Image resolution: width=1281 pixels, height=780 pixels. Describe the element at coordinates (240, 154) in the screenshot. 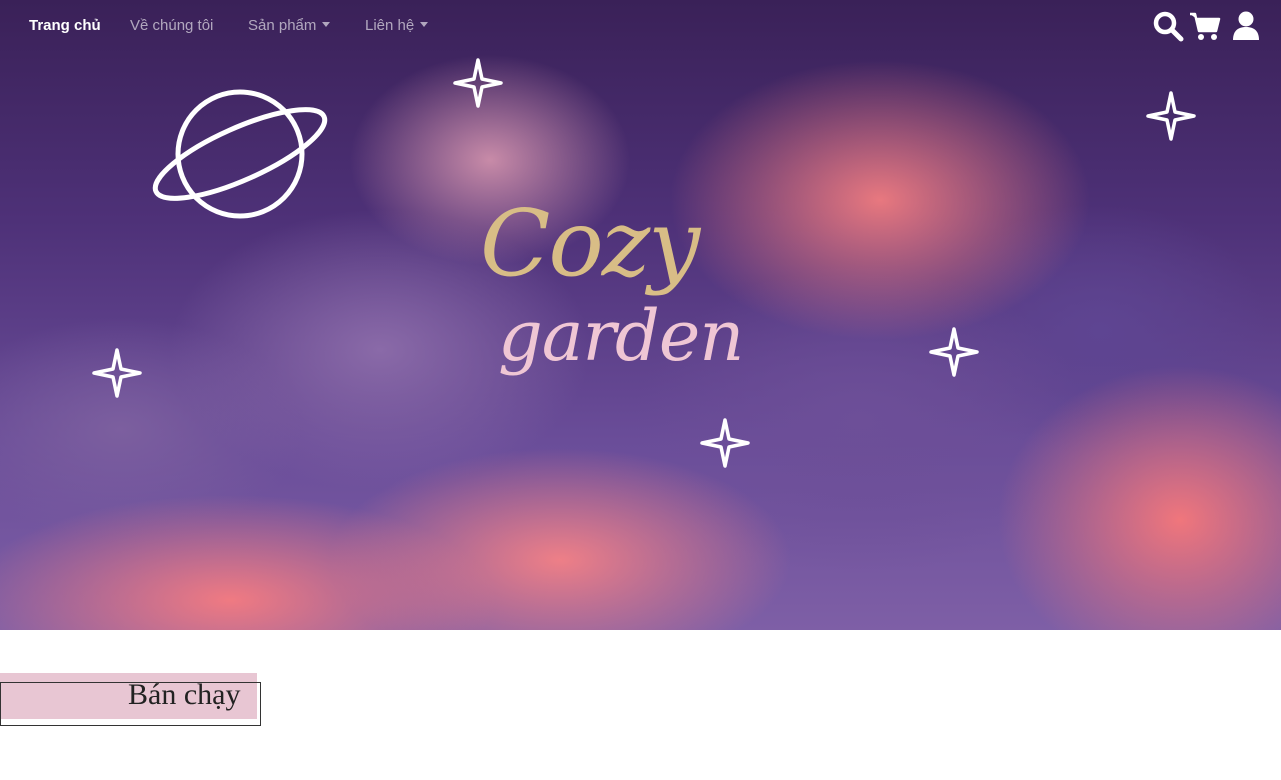

I see `planet-icon` at that location.